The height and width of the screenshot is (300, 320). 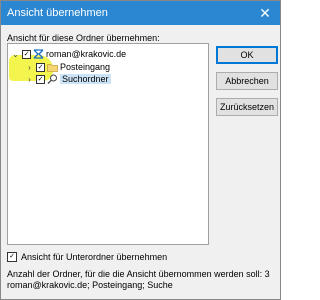 What do you see at coordinates (40, 67) in the screenshot?
I see `posteingang-checkbox: ✓` at bounding box center [40, 67].